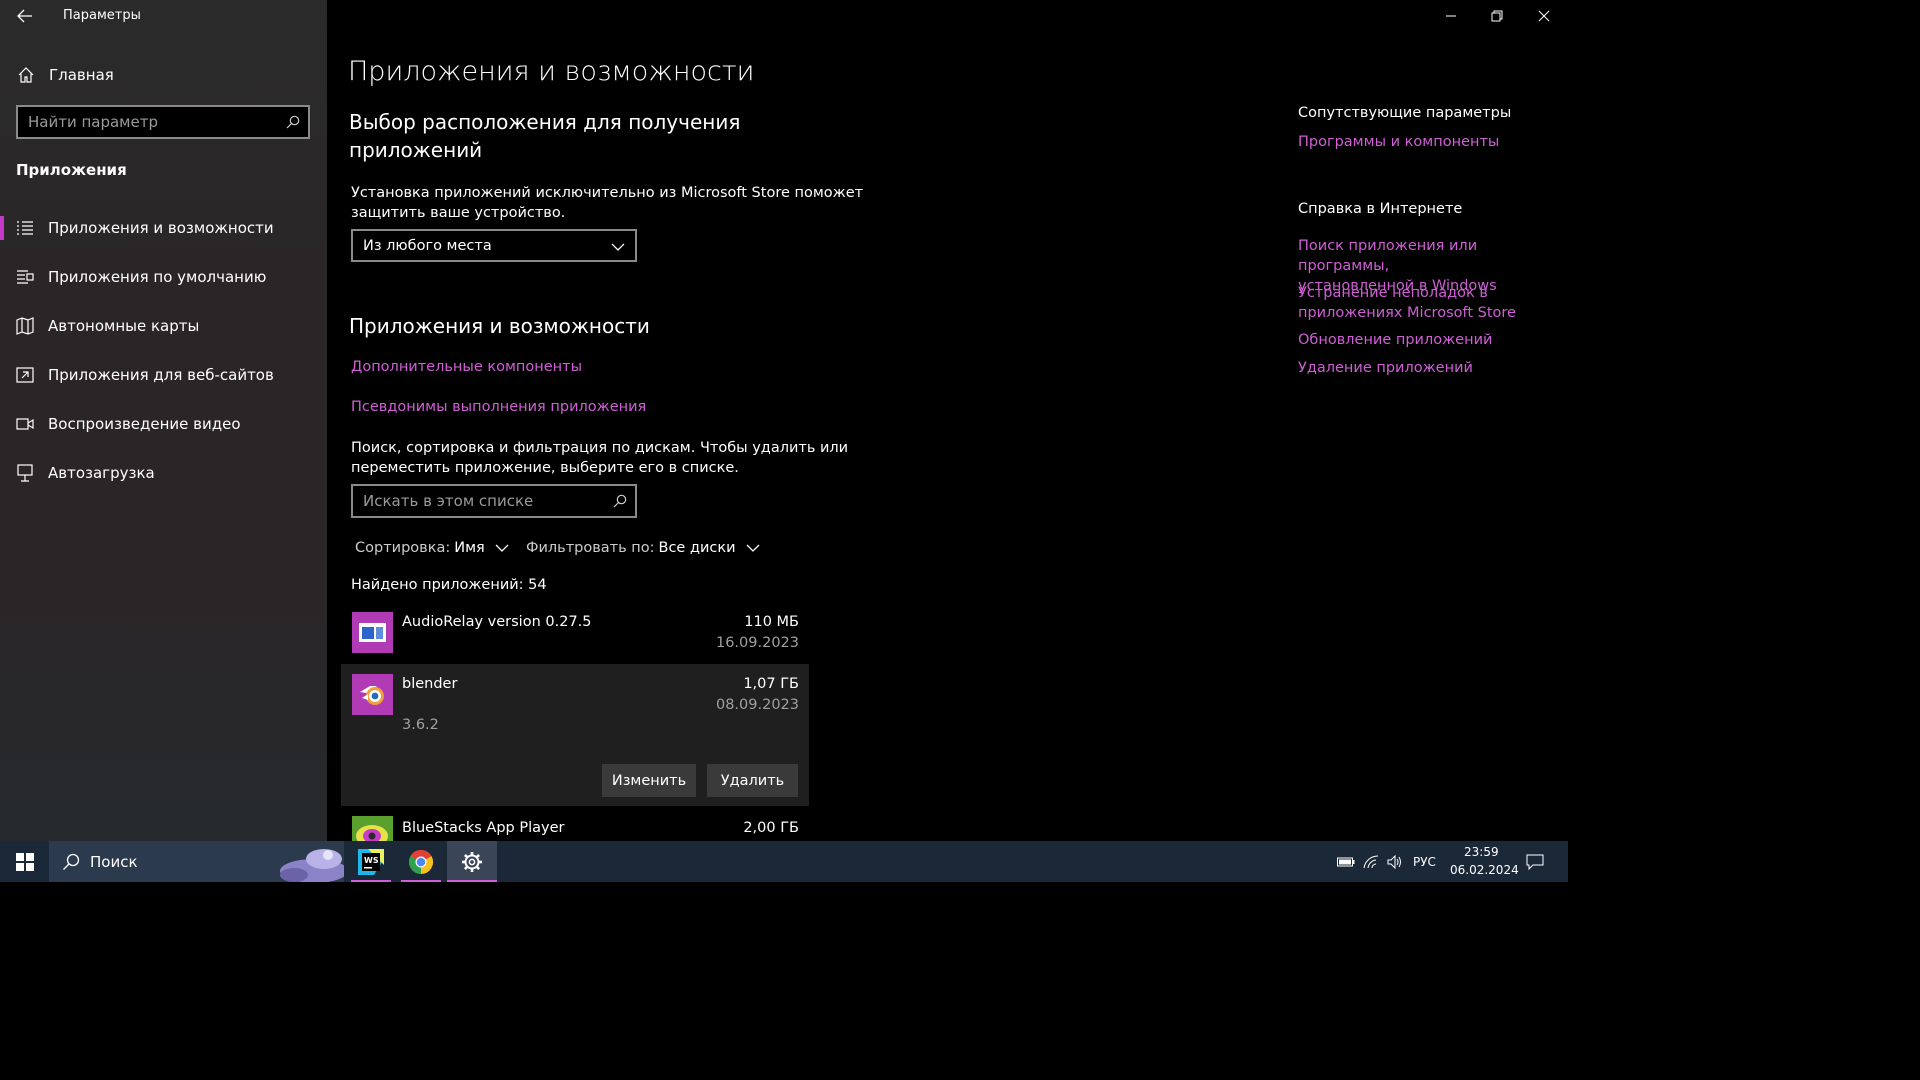  Describe the element at coordinates (771, 684) in the screenshot. I see `app-size: 1,07 ГБ` at that location.